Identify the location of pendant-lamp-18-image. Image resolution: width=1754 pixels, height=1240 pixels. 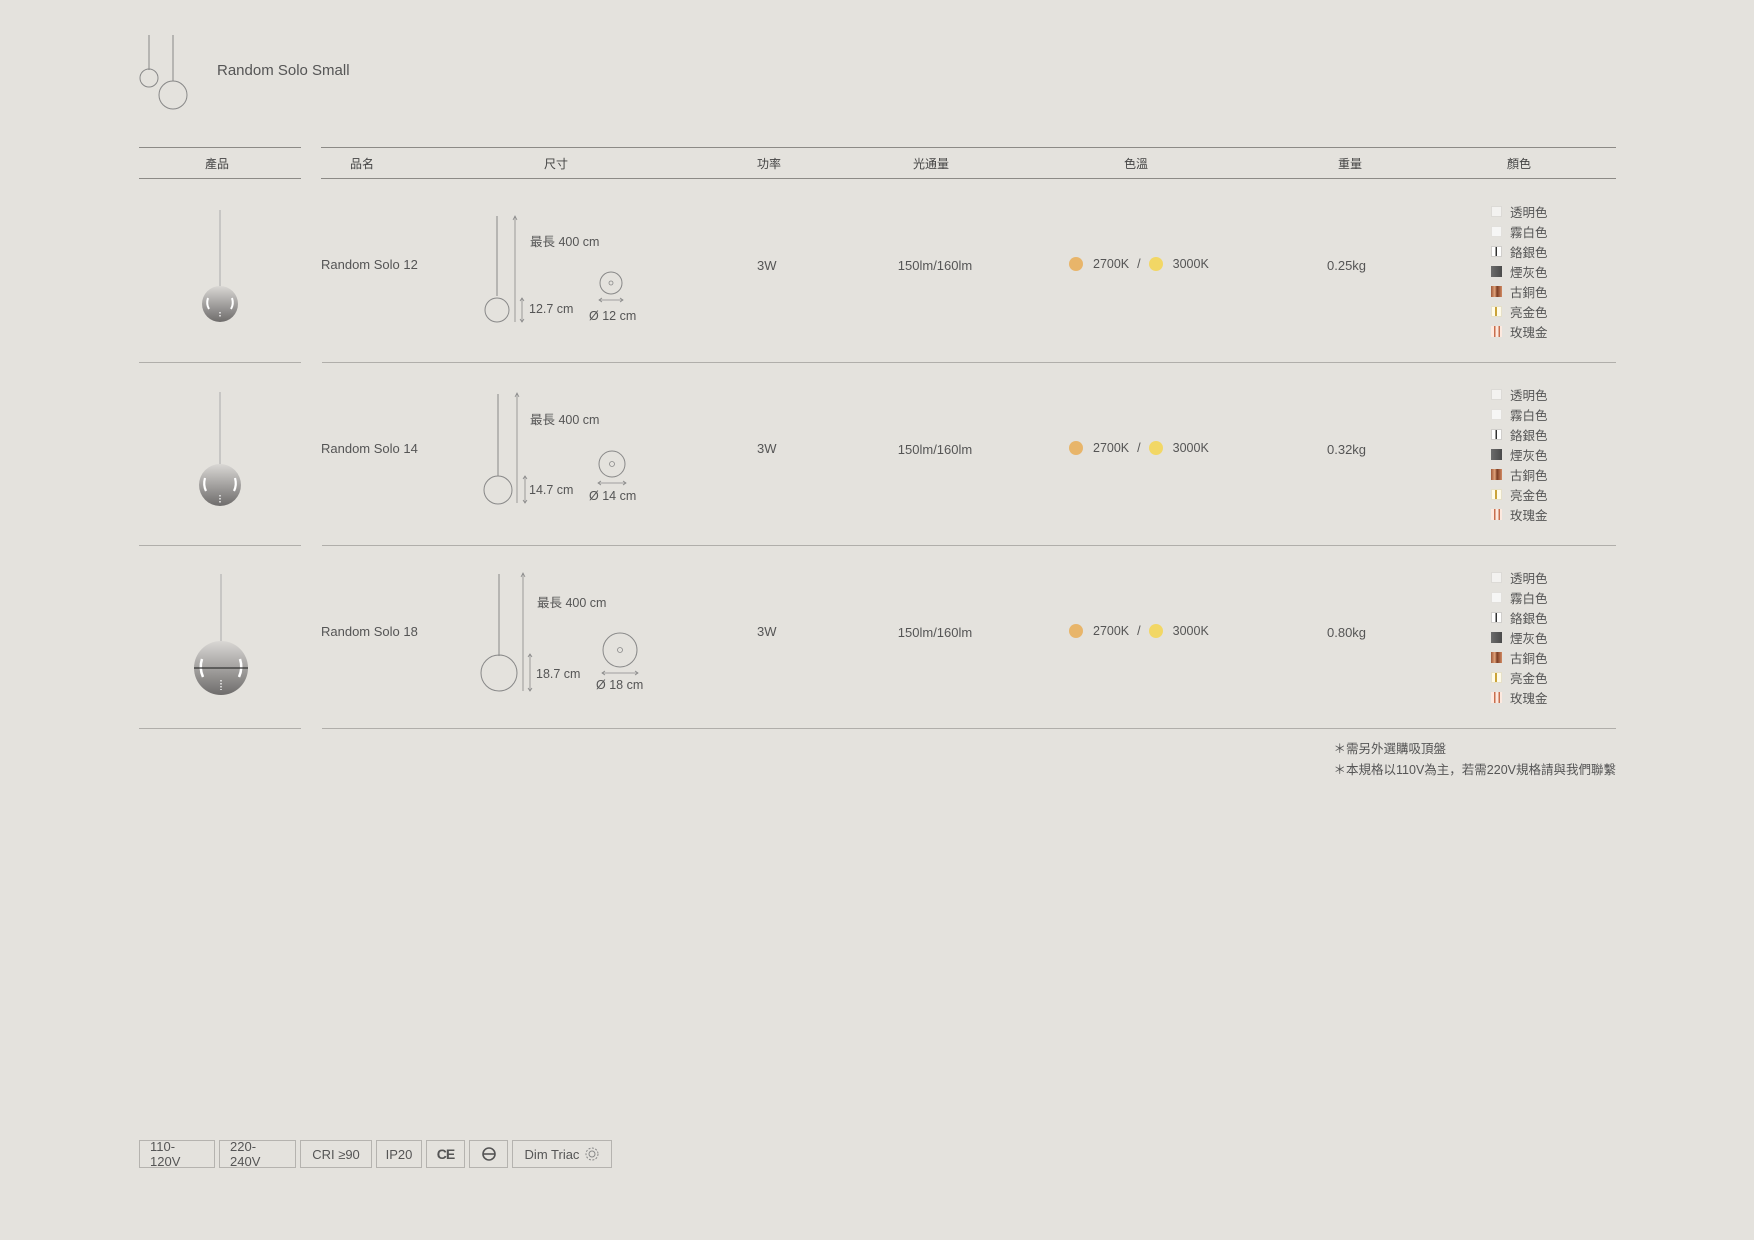
(221, 634).